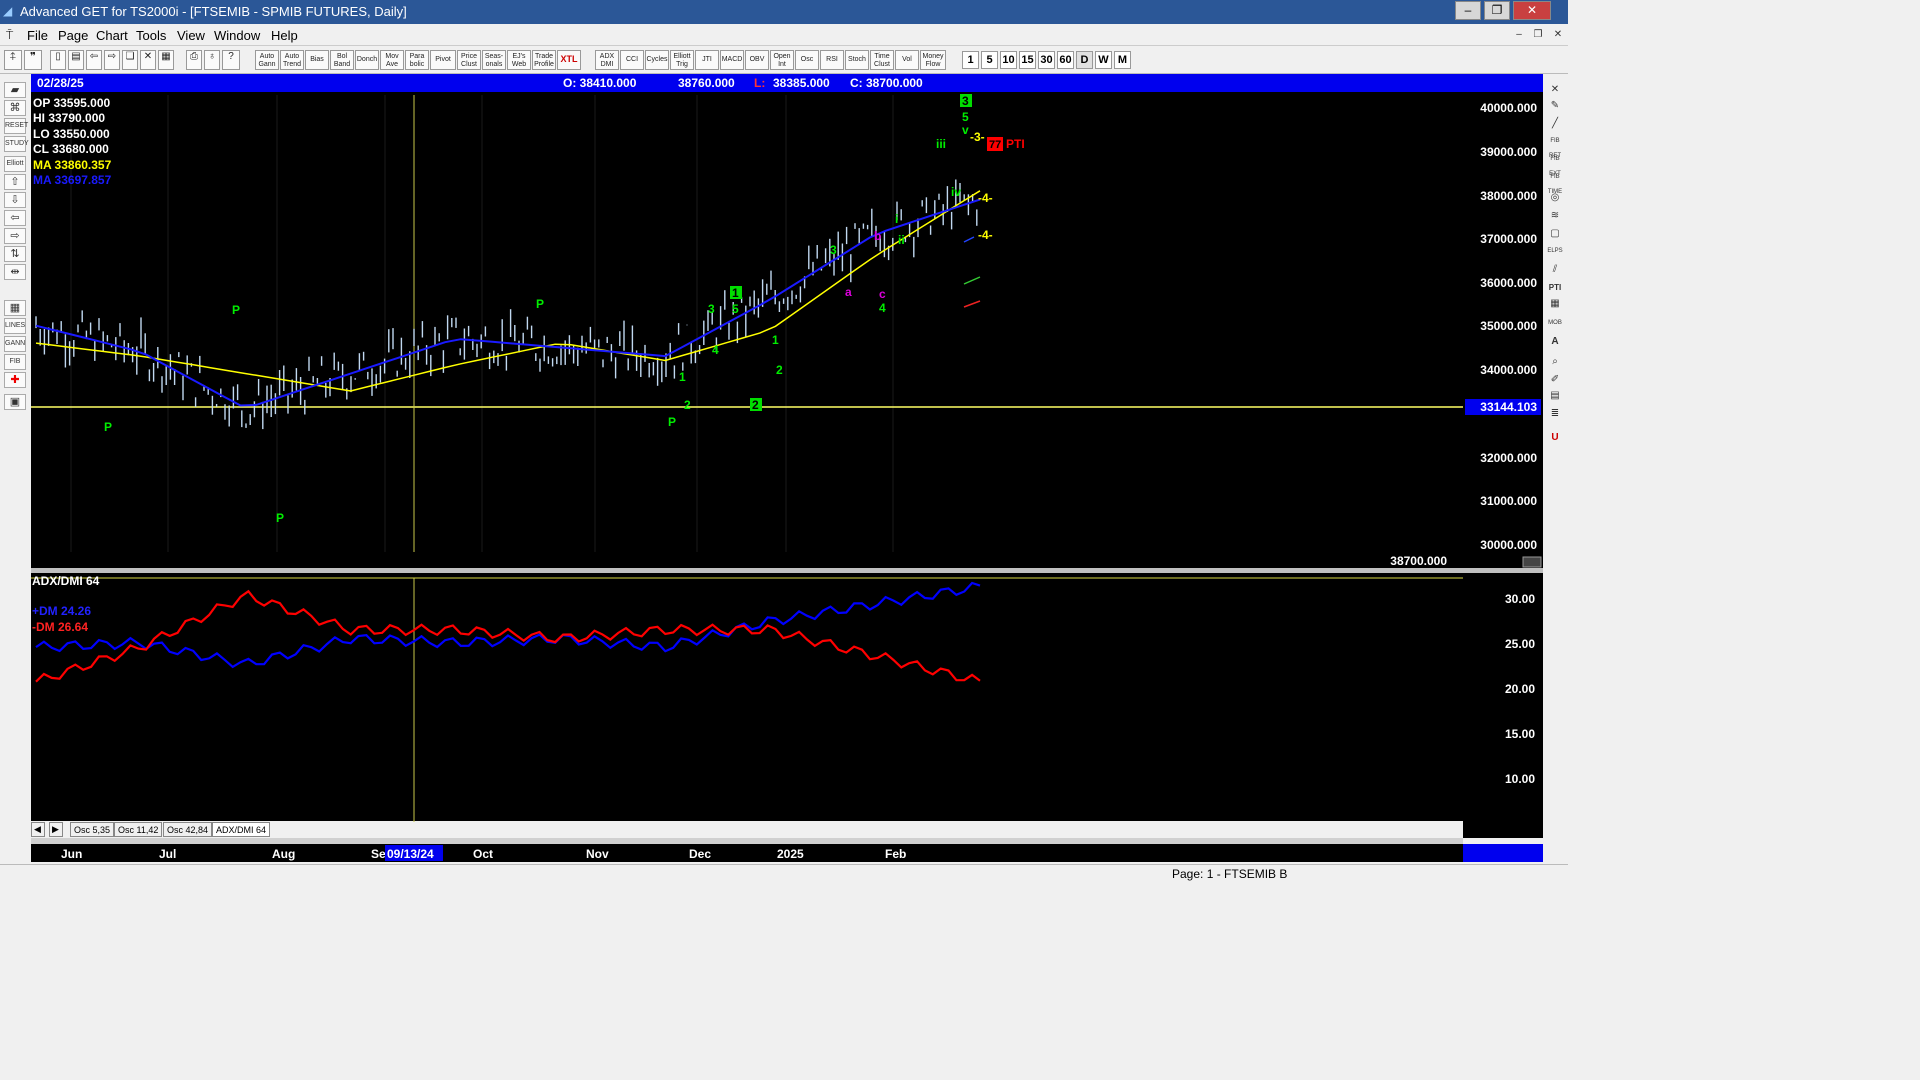 This screenshot has height=1080, width=1920. What do you see at coordinates (1508, 501) in the screenshot?
I see `price-tick-31000: 31000.000` at bounding box center [1508, 501].